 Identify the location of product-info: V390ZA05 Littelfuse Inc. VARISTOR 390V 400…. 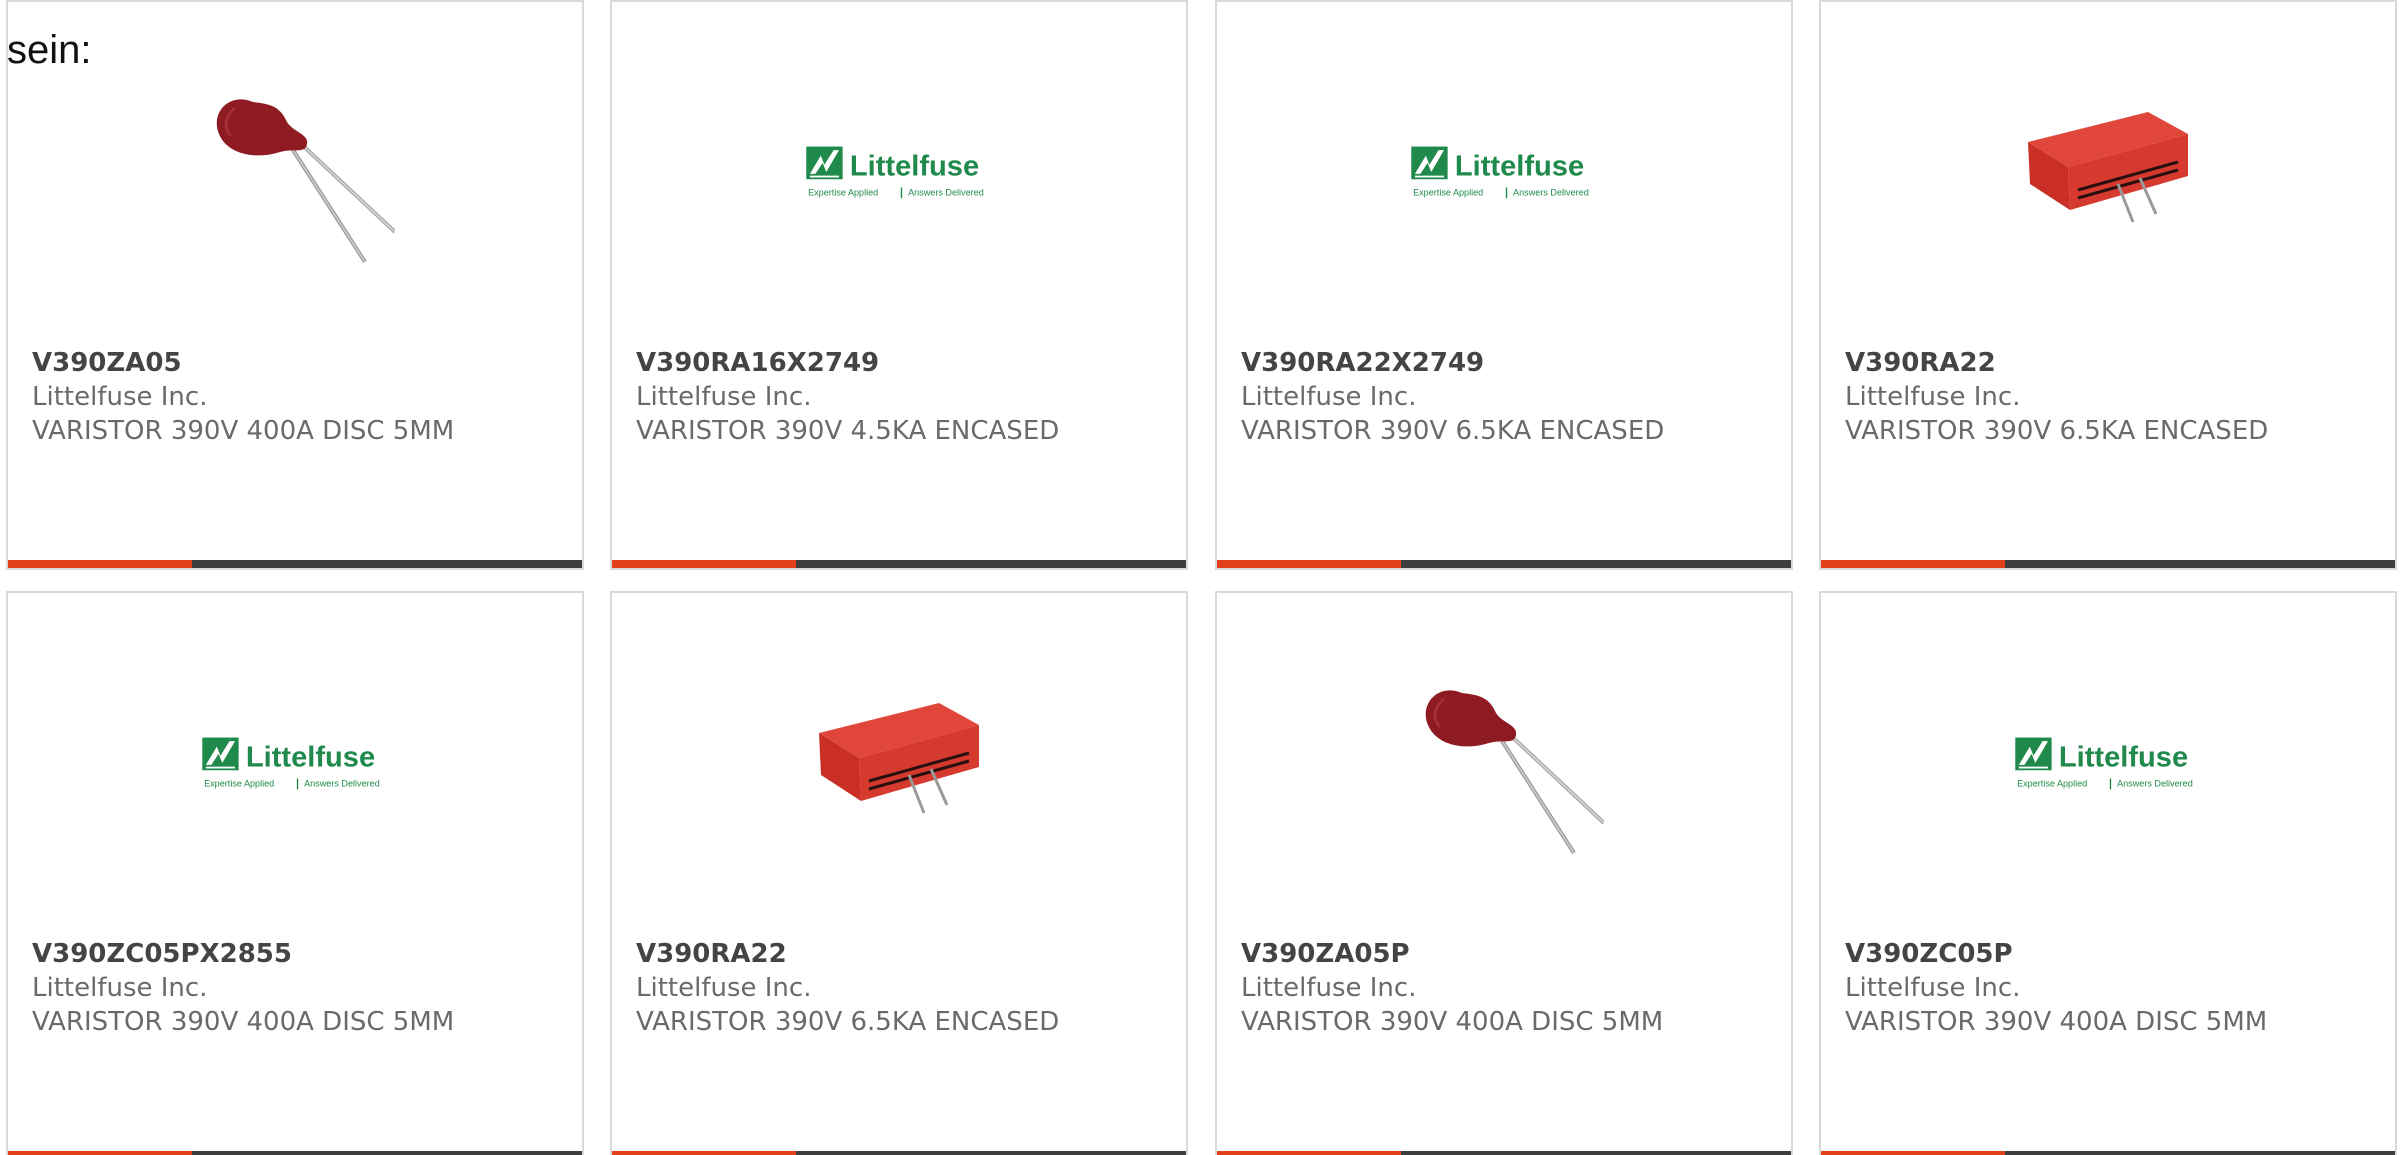
(299, 397).